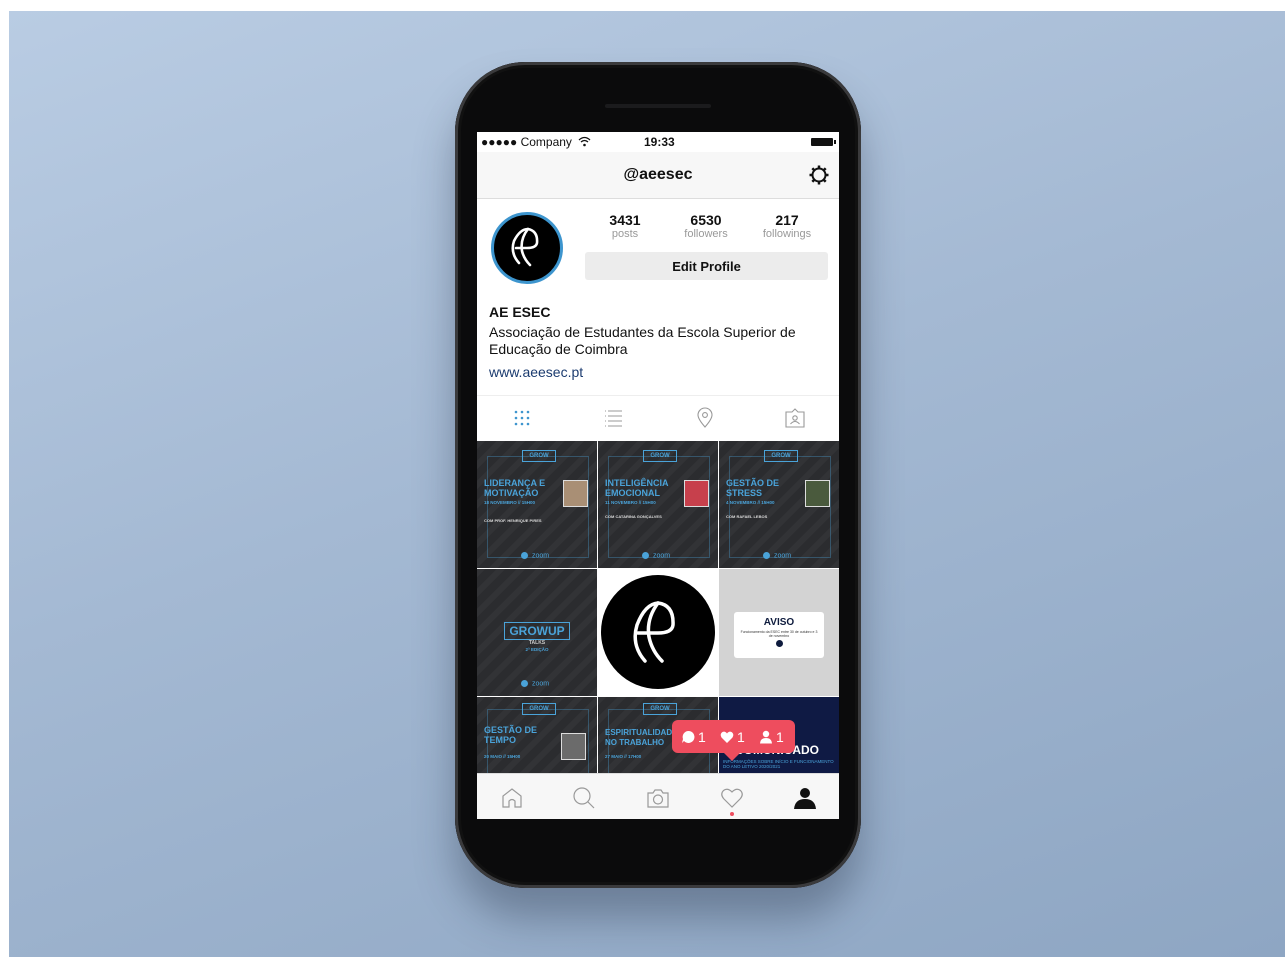  I want to click on comment-count-value: 1, so click(702, 737).